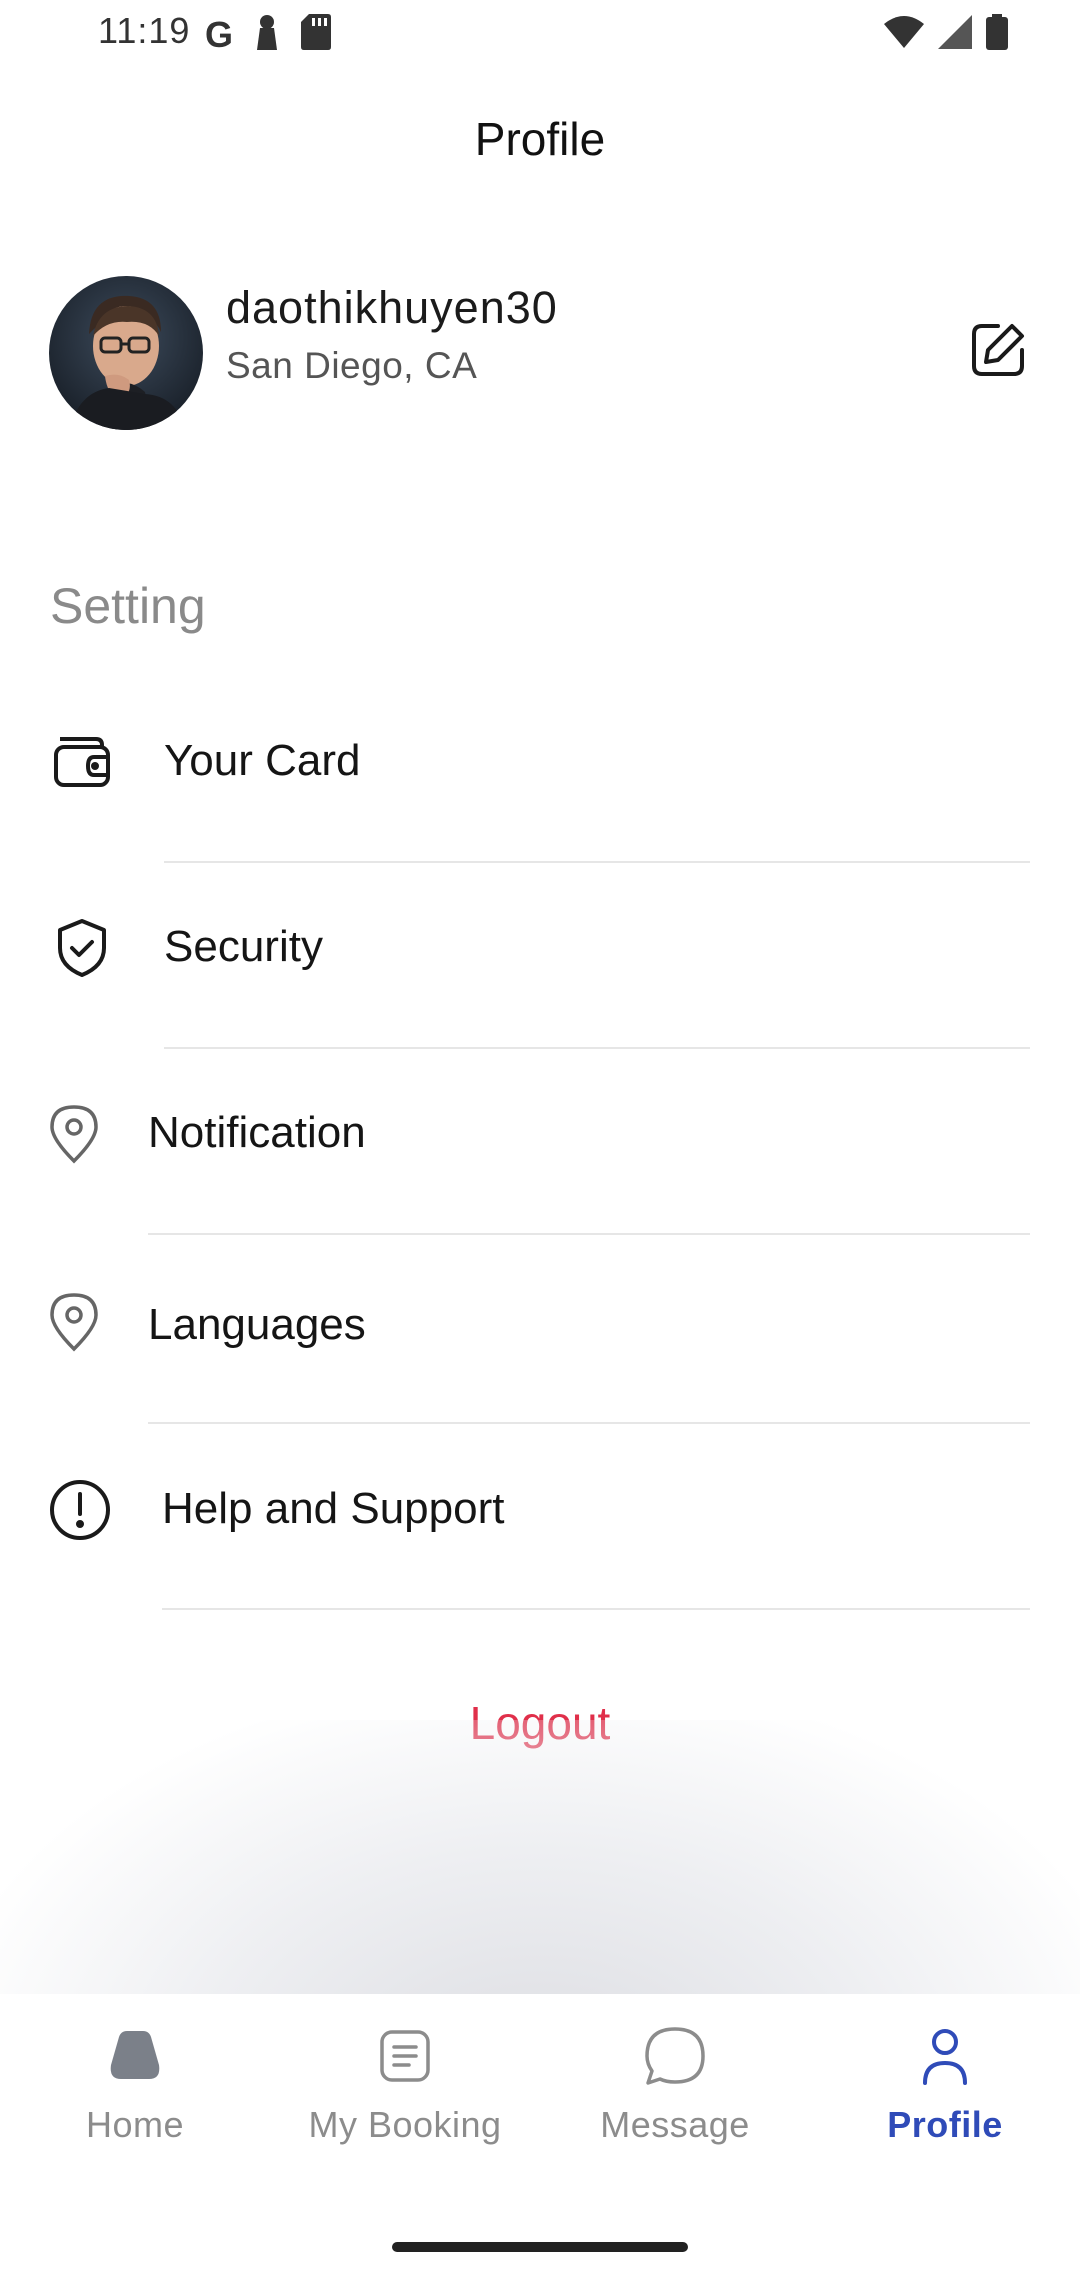 The width and height of the screenshot is (1080, 2280). Describe the element at coordinates (82, 762) in the screenshot. I see `wallet-icon` at that location.